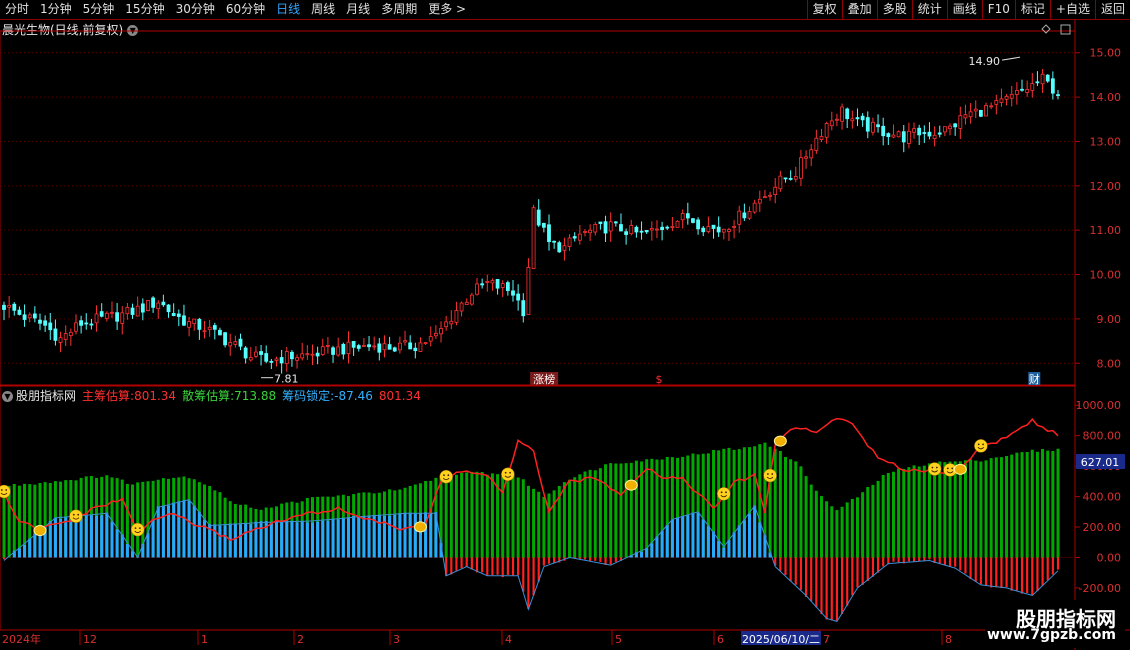 The image size is (1130, 650). I want to click on x-month-label: 3, so click(396, 639).